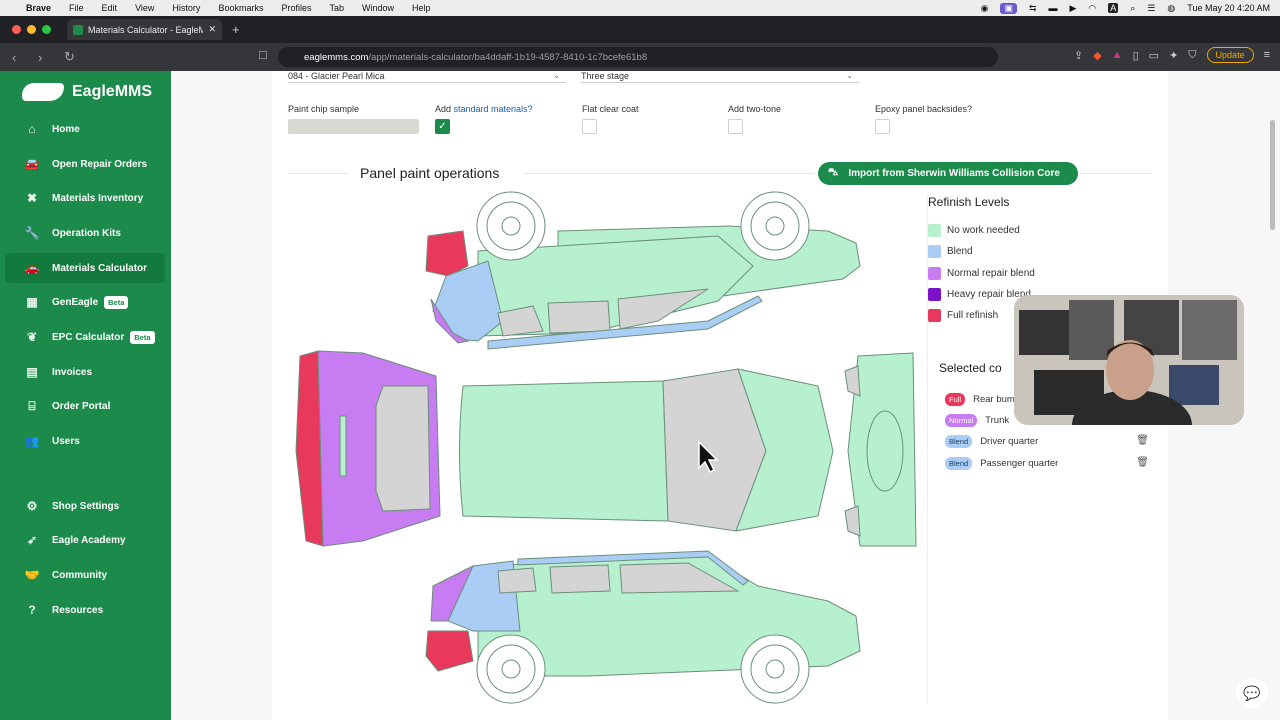  Describe the element at coordinates (1047, 441) in the screenshot. I see `selected-row-driver-quarter: Blend Driver quarter 🗑` at that location.